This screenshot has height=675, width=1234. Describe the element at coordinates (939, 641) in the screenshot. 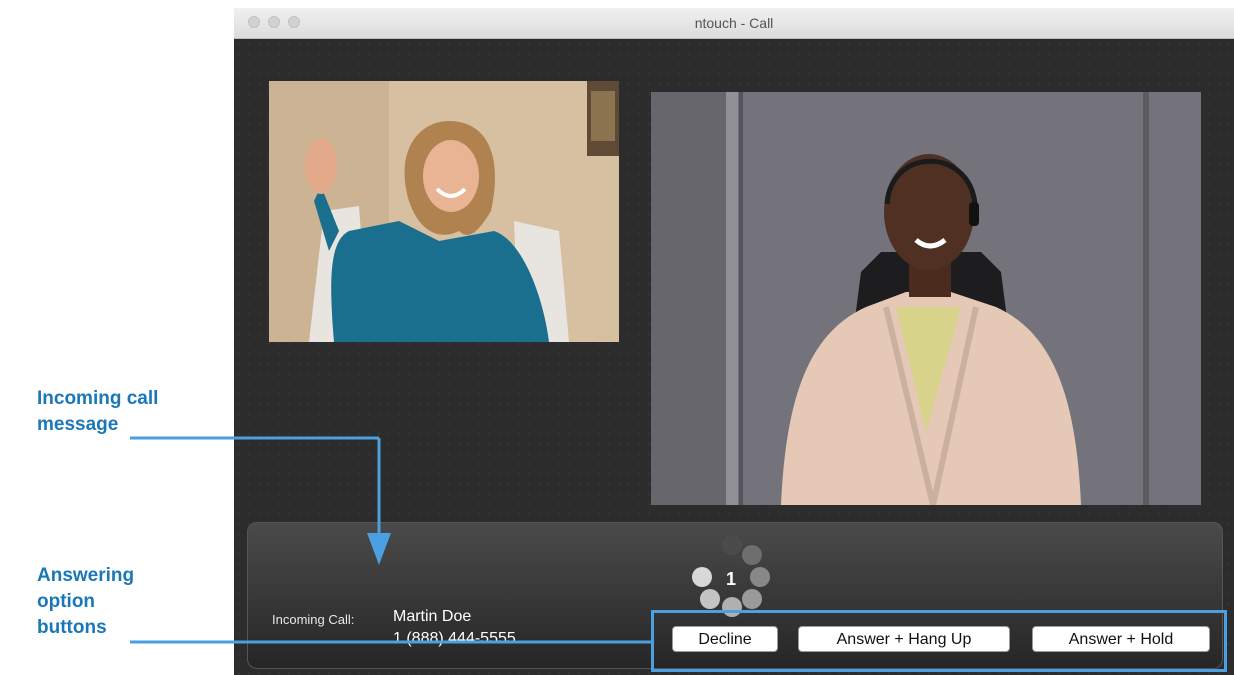

I see `answer-buttons-callout` at that location.